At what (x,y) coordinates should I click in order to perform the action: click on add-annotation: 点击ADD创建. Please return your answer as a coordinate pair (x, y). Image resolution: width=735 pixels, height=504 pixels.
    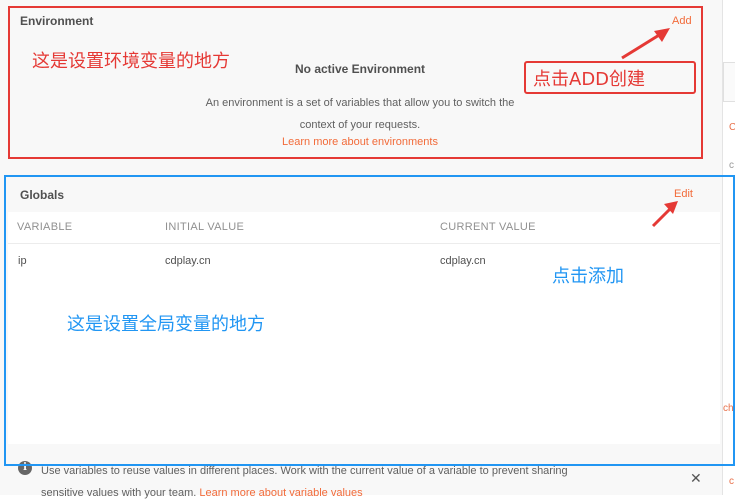
    Looking at the image, I should click on (589, 79).